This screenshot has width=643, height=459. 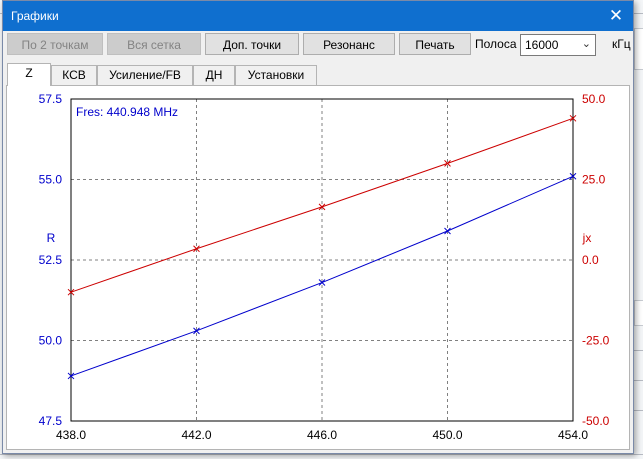 What do you see at coordinates (594, 99) in the screenshot?
I see `y-right-tick-label: 50.0` at bounding box center [594, 99].